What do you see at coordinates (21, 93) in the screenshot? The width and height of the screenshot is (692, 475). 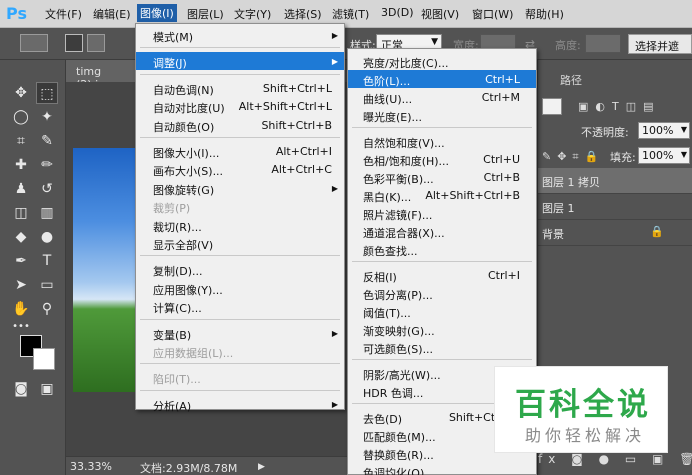 I see `move-tool-icon: ✥` at bounding box center [21, 93].